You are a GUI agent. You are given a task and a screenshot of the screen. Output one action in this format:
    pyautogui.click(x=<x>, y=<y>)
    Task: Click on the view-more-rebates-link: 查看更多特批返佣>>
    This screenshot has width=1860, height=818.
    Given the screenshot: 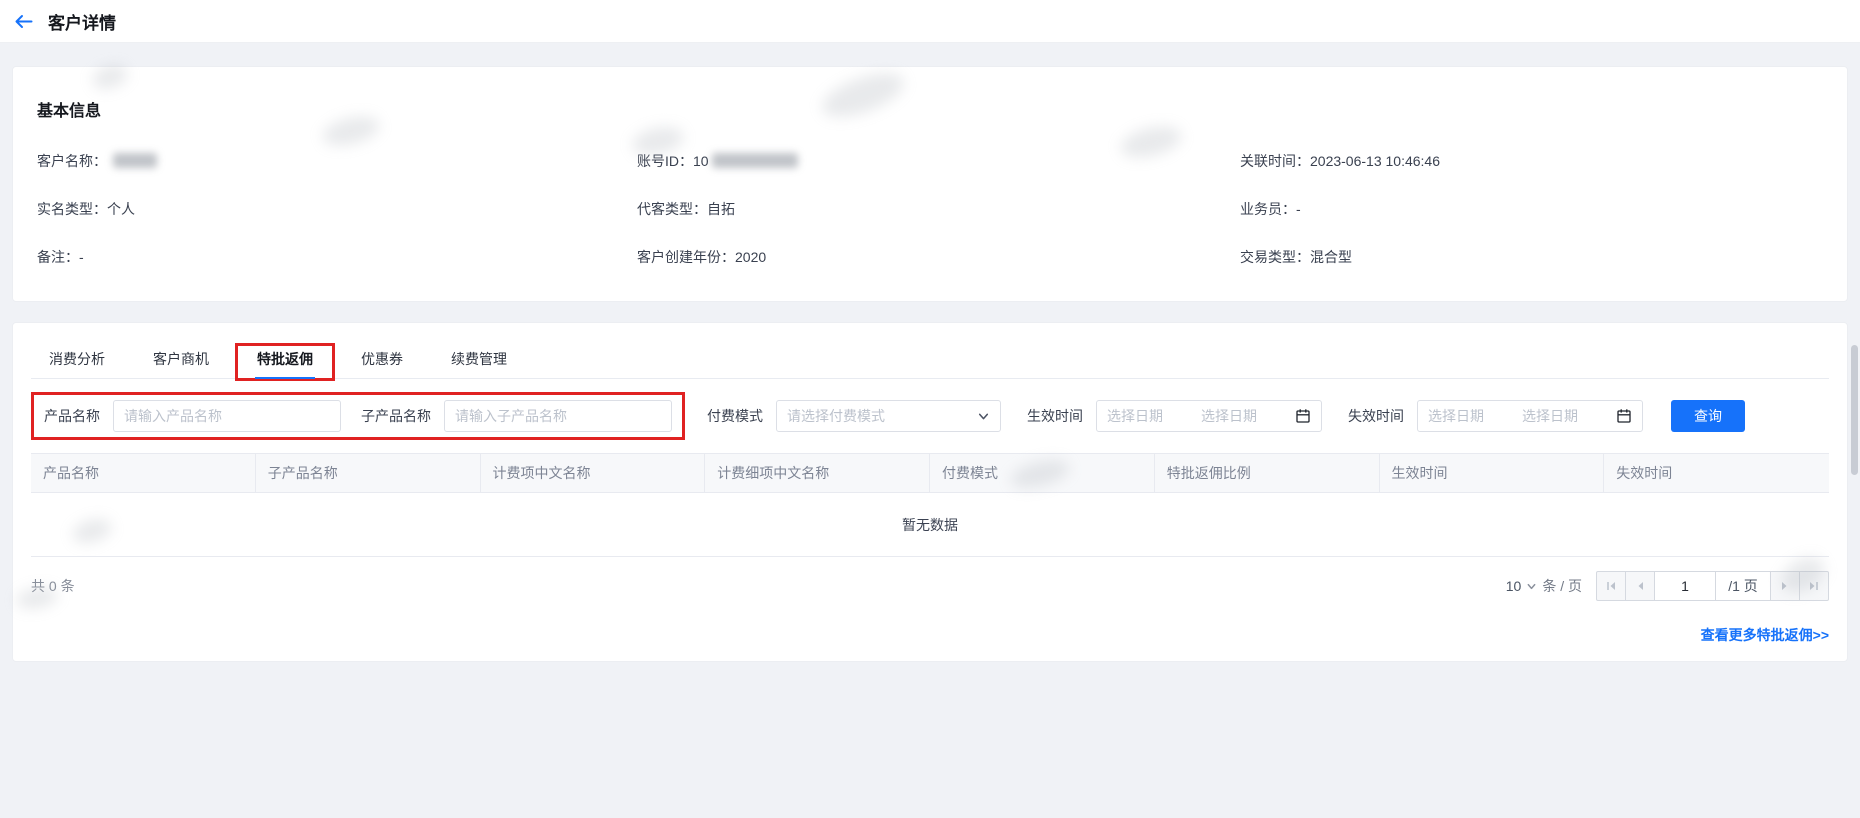 What is the action you would take?
    pyautogui.click(x=1765, y=635)
    